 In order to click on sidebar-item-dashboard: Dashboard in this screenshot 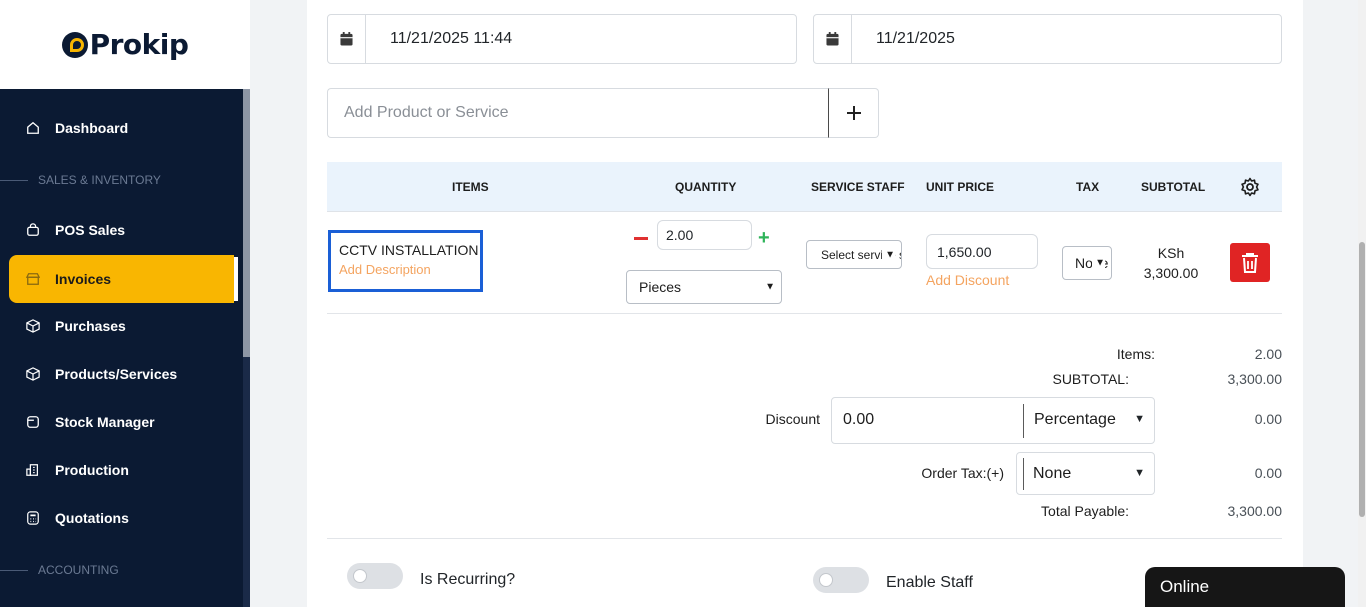, I will do `click(121, 128)`.